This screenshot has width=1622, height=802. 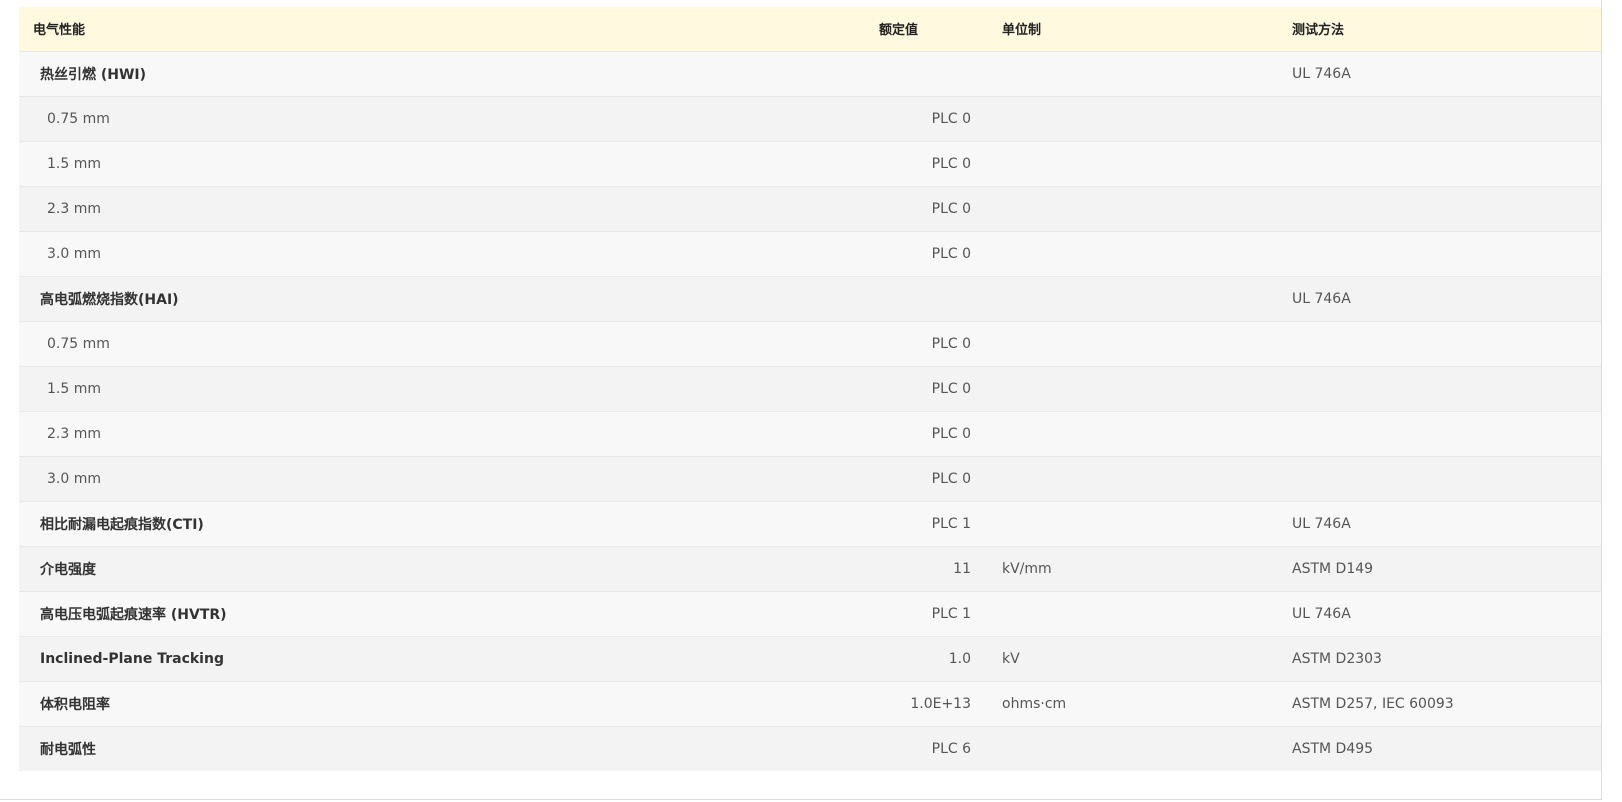 What do you see at coordinates (68, 569) in the screenshot?
I see `row-property: 介电强度` at bounding box center [68, 569].